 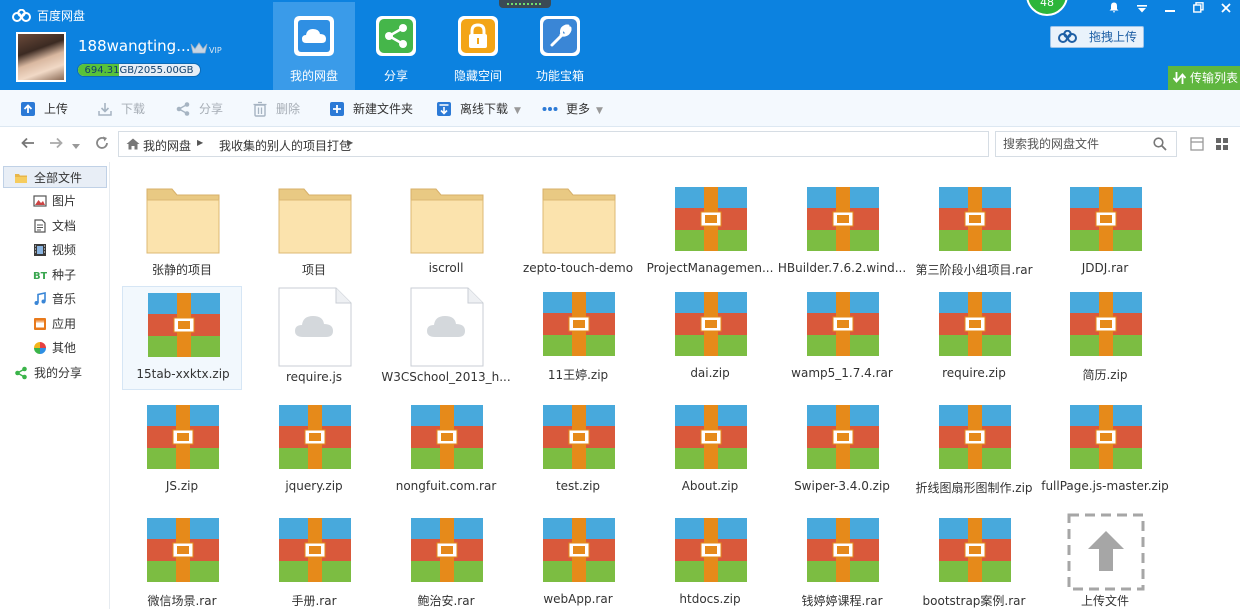 What do you see at coordinates (559, 76) in the screenshot?
I see `nav-label: 功能宝箱` at bounding box center [559, 76].